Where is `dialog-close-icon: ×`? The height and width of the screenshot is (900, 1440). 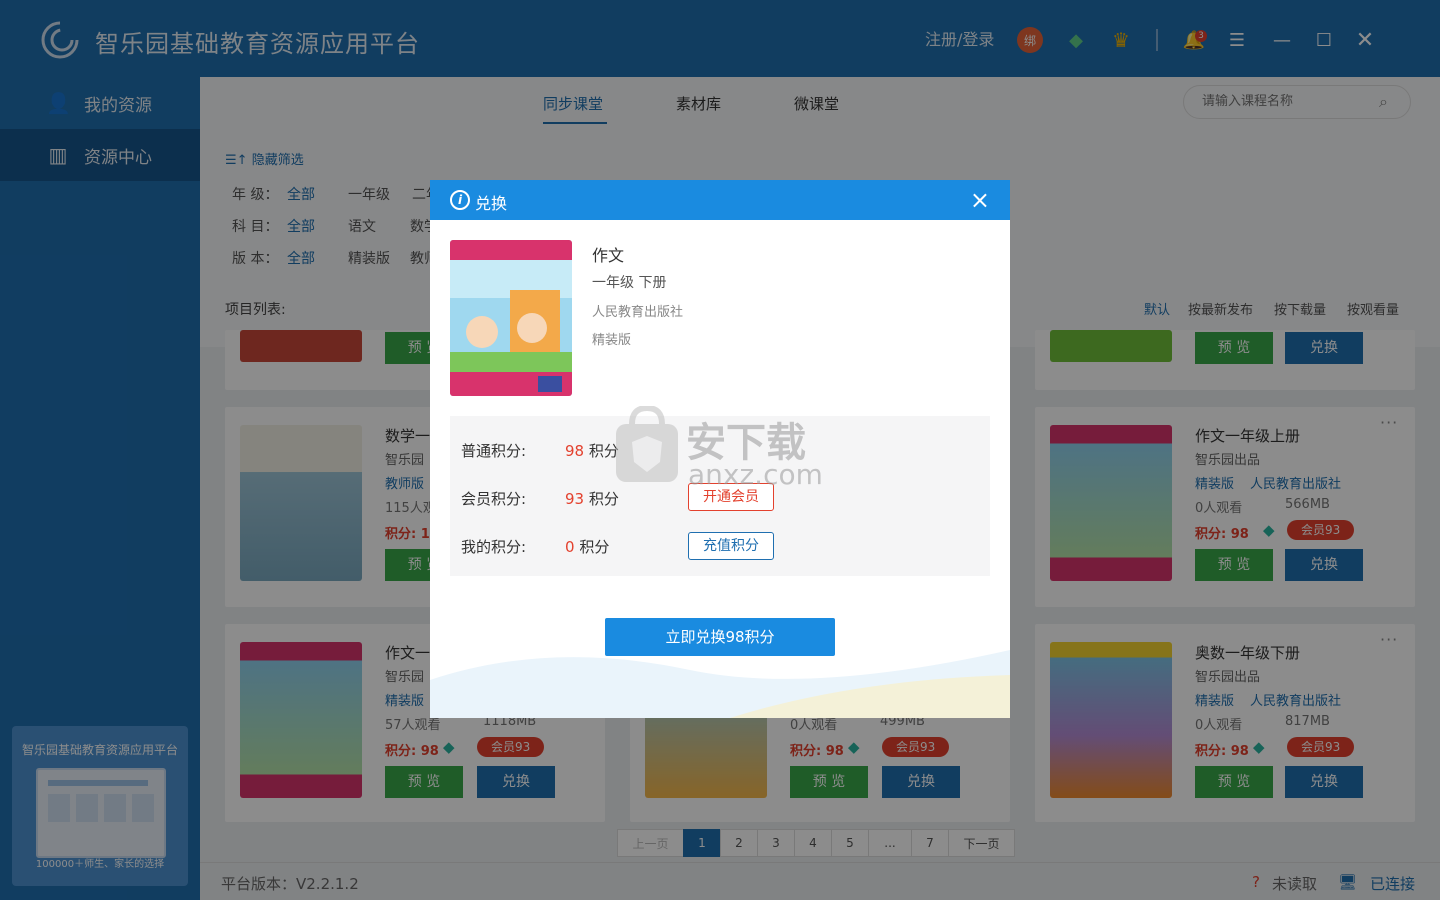 dialog-close-icon: × is located at coordinates (980, 200).